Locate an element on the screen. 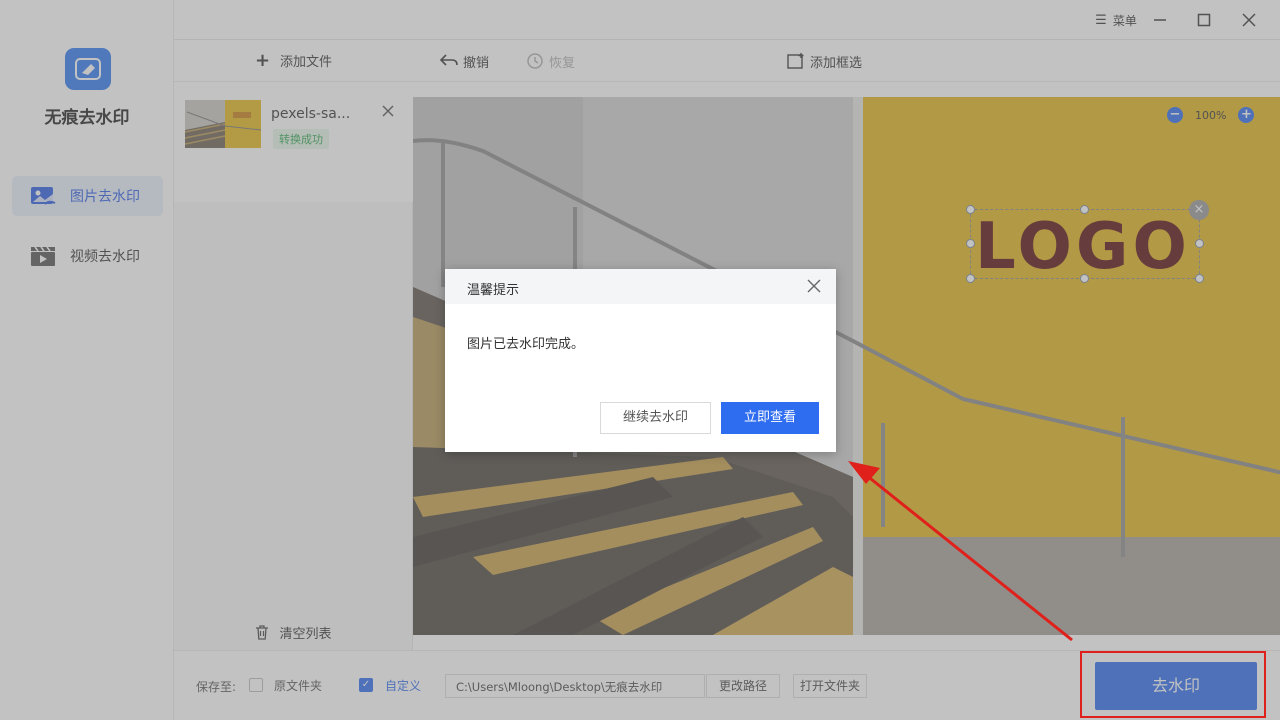  continue-remove-button: 继续去水印 is located at coordinates (655, 418).